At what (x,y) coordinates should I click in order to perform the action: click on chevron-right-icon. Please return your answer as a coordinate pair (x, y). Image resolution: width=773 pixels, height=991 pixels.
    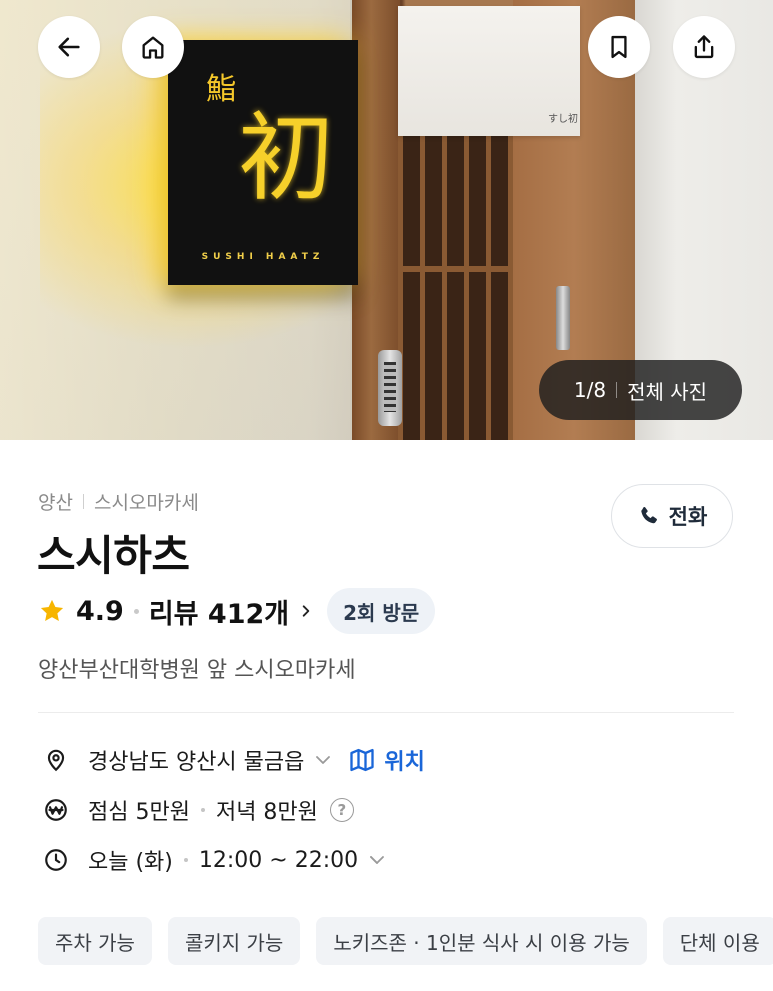
    Looking at the image, I should click on (306, 611).